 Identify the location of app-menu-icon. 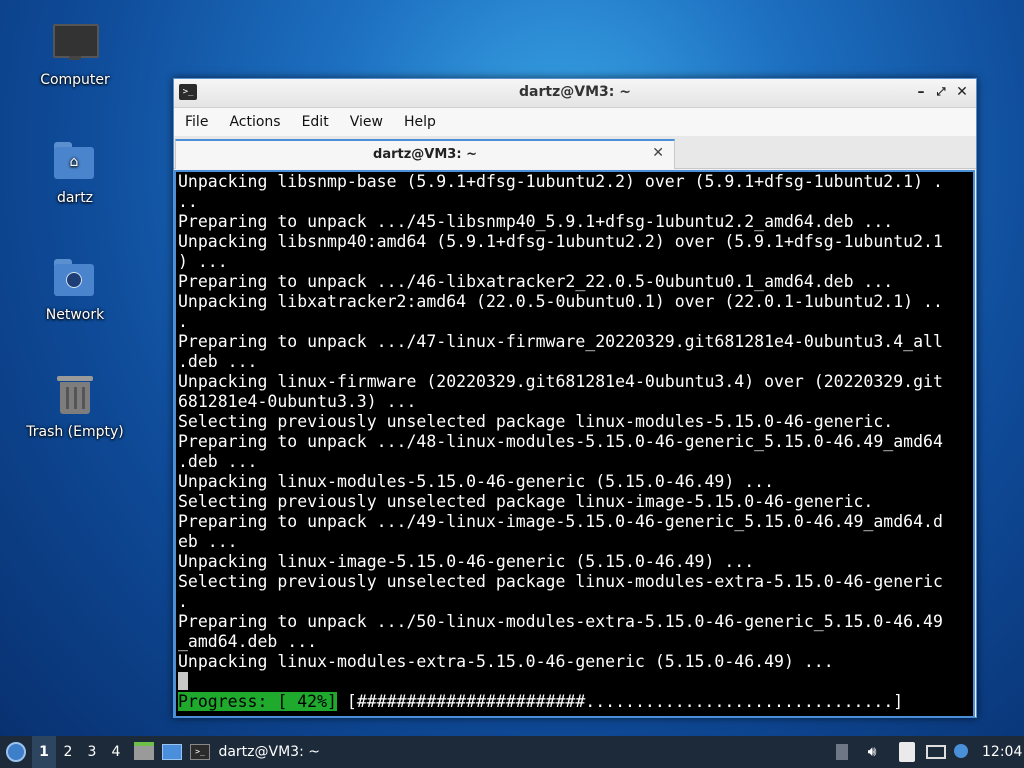
(16, 752).